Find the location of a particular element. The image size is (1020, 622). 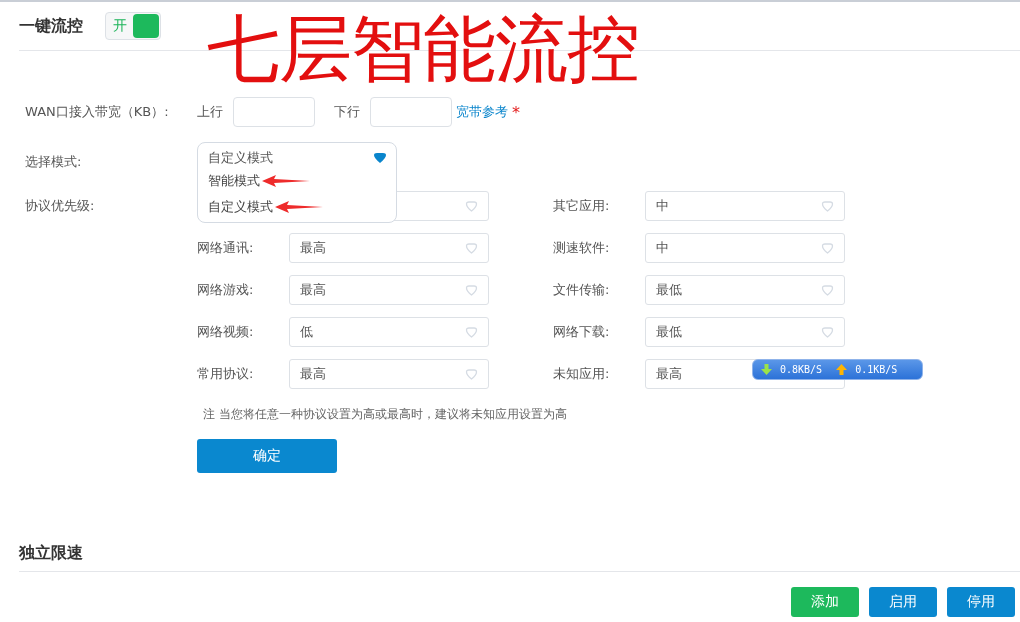

field-label: 网络通讯: is located at coordinates (226, 248).